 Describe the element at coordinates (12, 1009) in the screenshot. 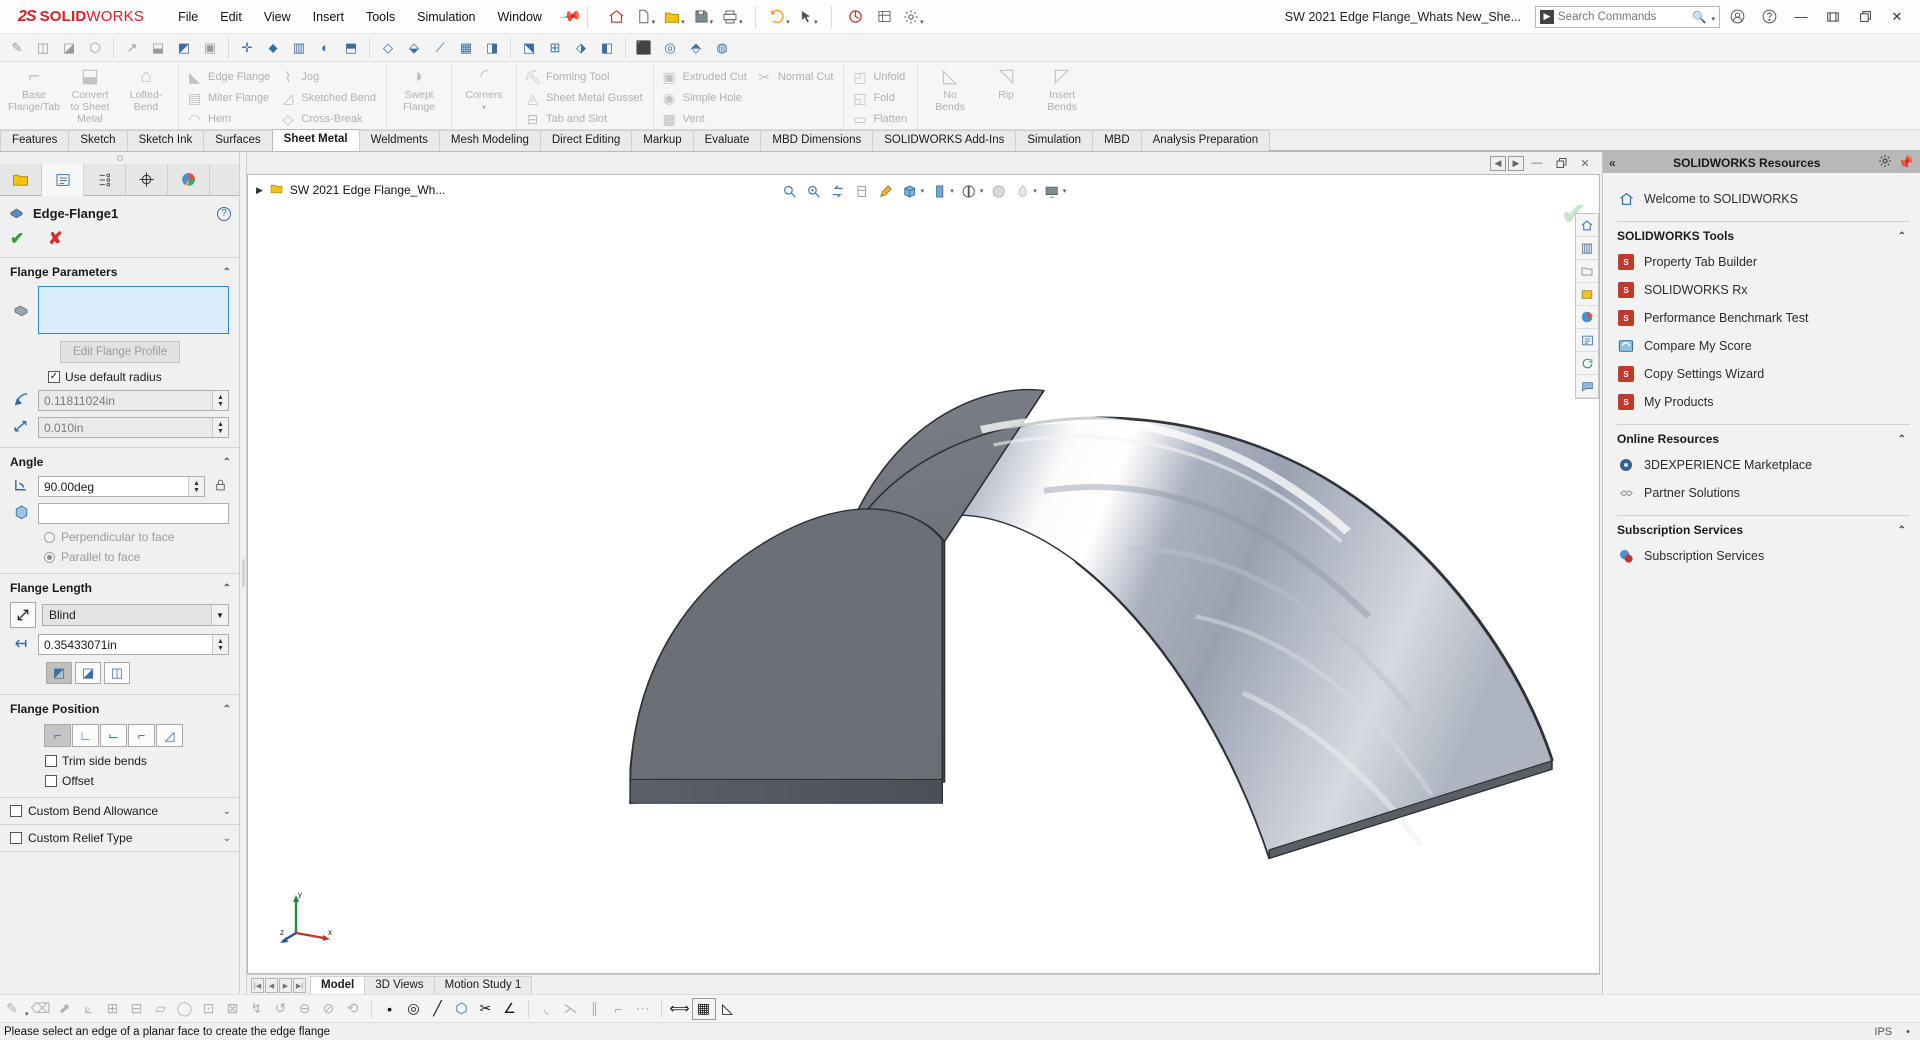

I see `pencil-icon: ✎` at that location.